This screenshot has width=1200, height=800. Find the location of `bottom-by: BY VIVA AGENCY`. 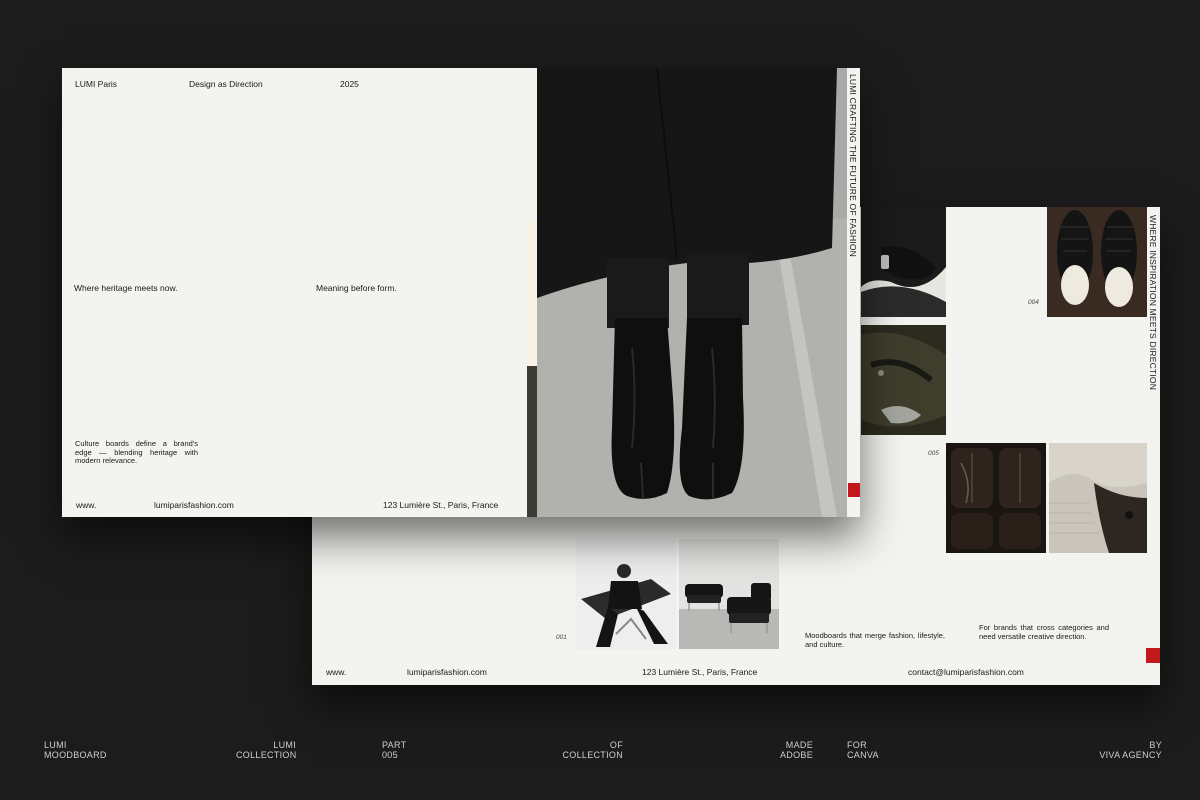

bottom-by: BY VIVA AGENCY is located at coordinates (1121, 750).